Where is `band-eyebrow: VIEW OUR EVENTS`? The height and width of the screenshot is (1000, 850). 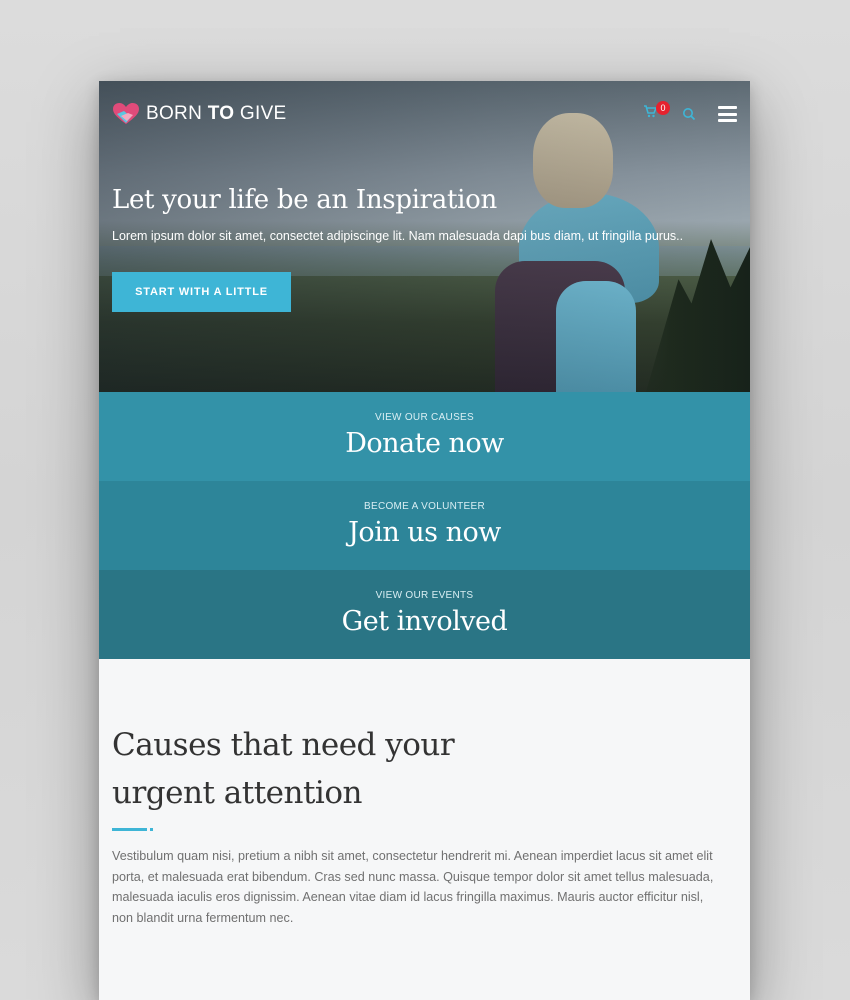
band-eyebrow: VIEW OUR EVENTS is located at coordinates (424, 595).